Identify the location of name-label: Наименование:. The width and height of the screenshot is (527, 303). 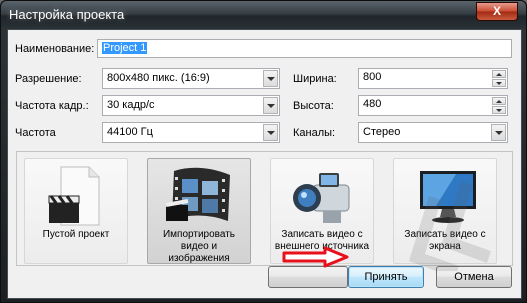
(55, 49).